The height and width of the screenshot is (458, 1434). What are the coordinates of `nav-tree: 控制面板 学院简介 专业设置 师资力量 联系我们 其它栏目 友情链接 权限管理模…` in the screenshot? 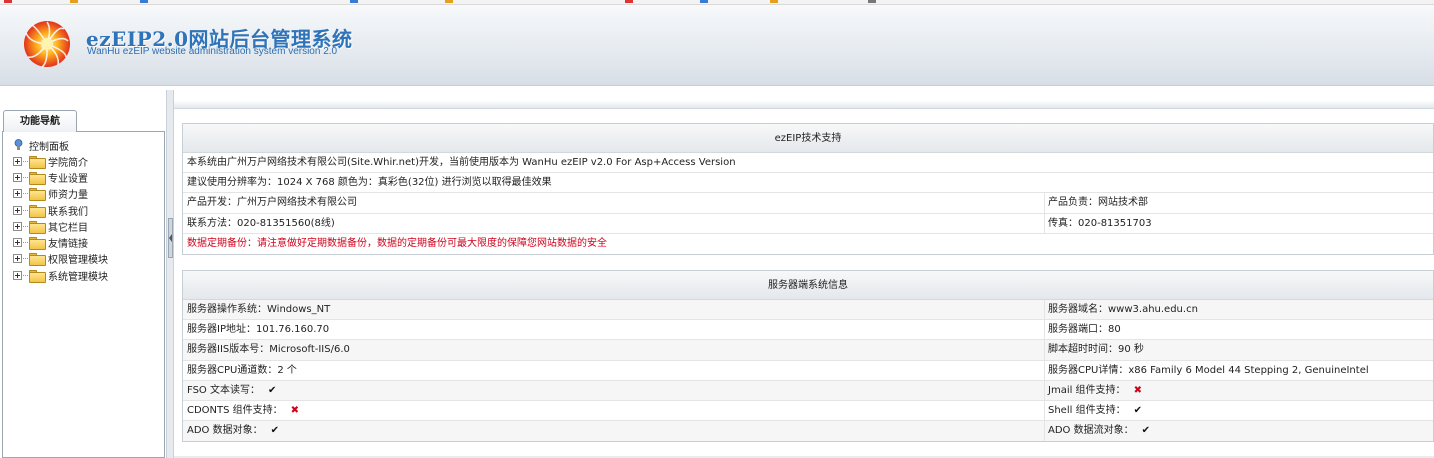 It's located at (60, 210).